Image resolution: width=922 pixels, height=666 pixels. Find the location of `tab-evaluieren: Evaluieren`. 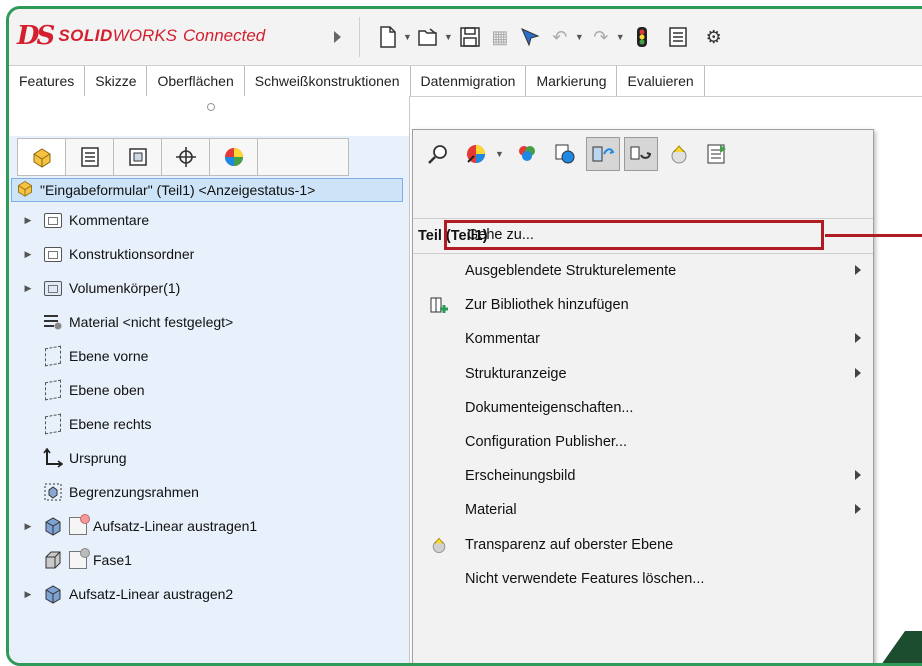

tab-evaluieren: Evaluieren is located at coordinates (661, 81).